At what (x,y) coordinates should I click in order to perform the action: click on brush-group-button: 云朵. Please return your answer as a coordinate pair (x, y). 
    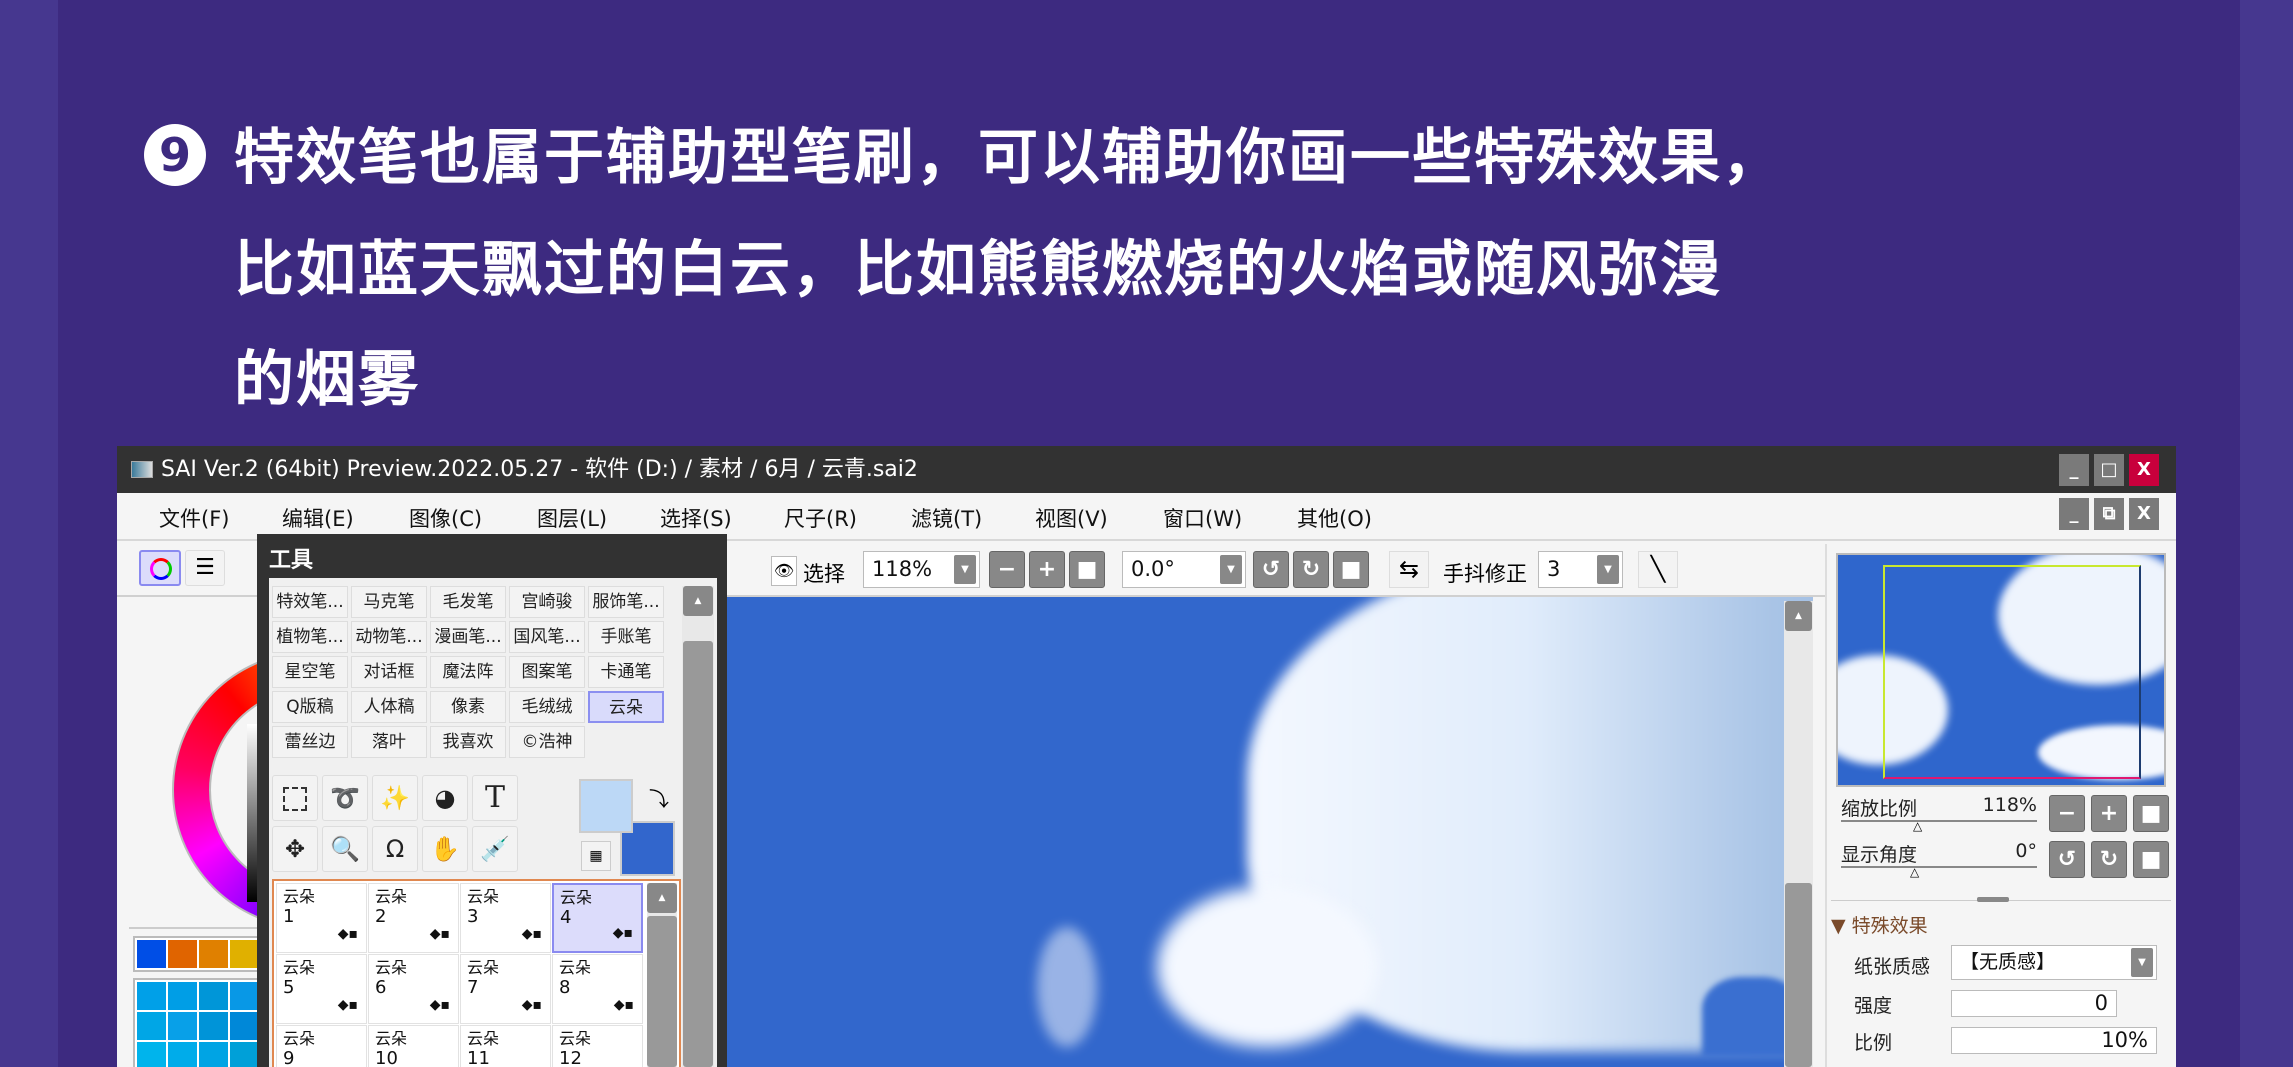
    Looking at the image, I should click on (626, 707).